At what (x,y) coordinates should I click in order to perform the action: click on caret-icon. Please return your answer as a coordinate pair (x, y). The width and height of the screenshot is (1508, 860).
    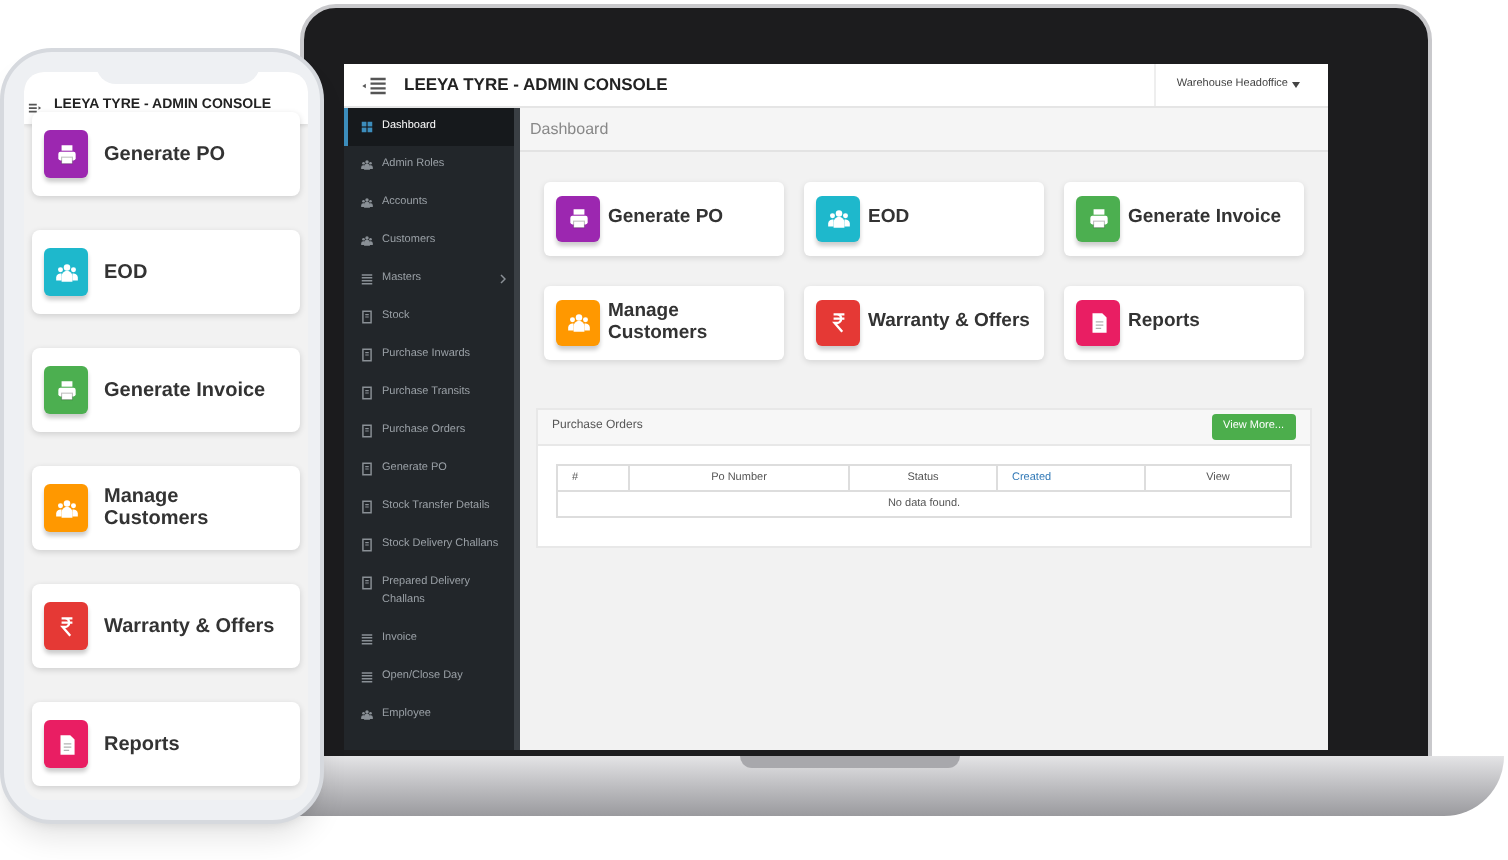
    Looking at the image, I should click on (1296, 85).